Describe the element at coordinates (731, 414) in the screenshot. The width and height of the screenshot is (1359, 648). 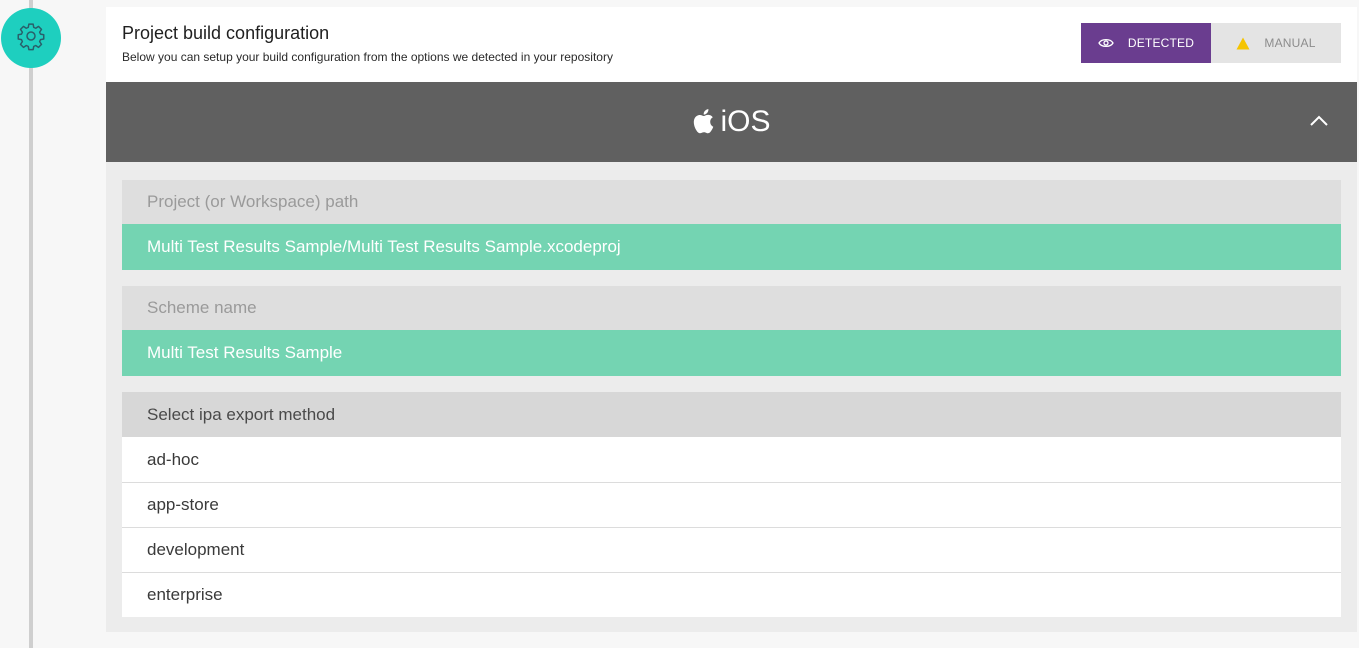
I see `export-method-label: Select ipa export method` at that location.